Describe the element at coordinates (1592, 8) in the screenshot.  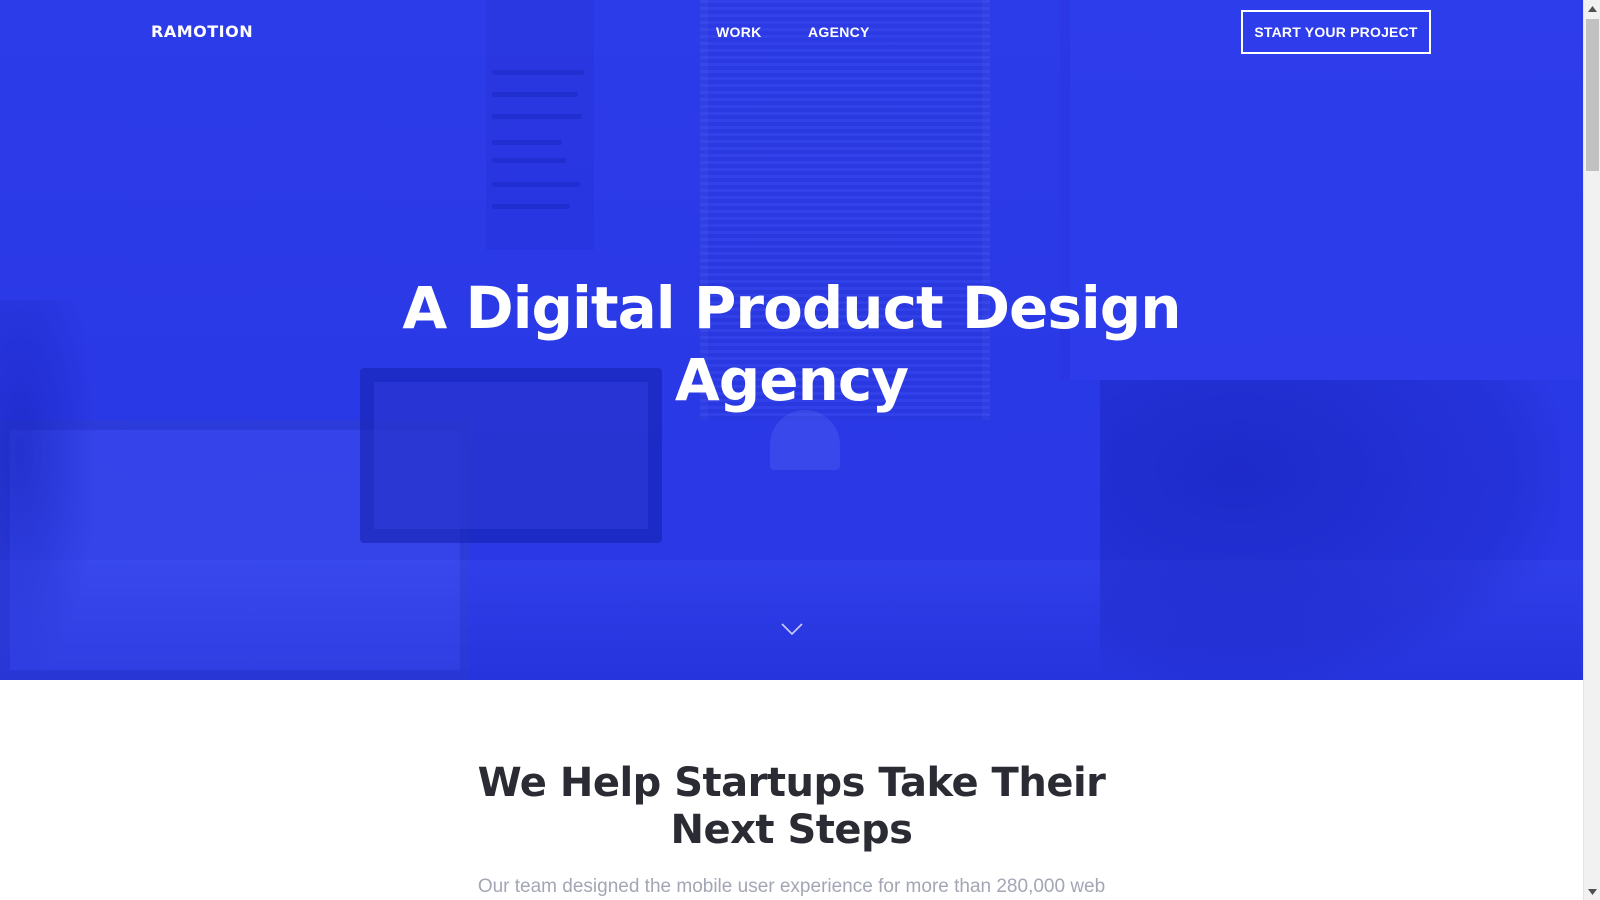
I see `scroll-up-arrow-icon` at that location.